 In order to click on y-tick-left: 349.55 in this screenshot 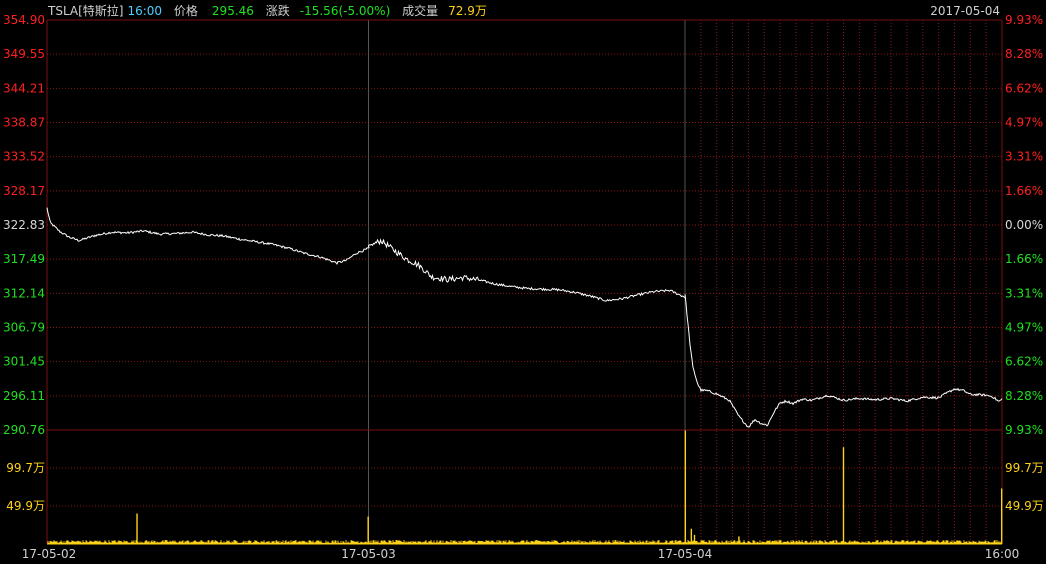, I will do `click(24, 54)`.